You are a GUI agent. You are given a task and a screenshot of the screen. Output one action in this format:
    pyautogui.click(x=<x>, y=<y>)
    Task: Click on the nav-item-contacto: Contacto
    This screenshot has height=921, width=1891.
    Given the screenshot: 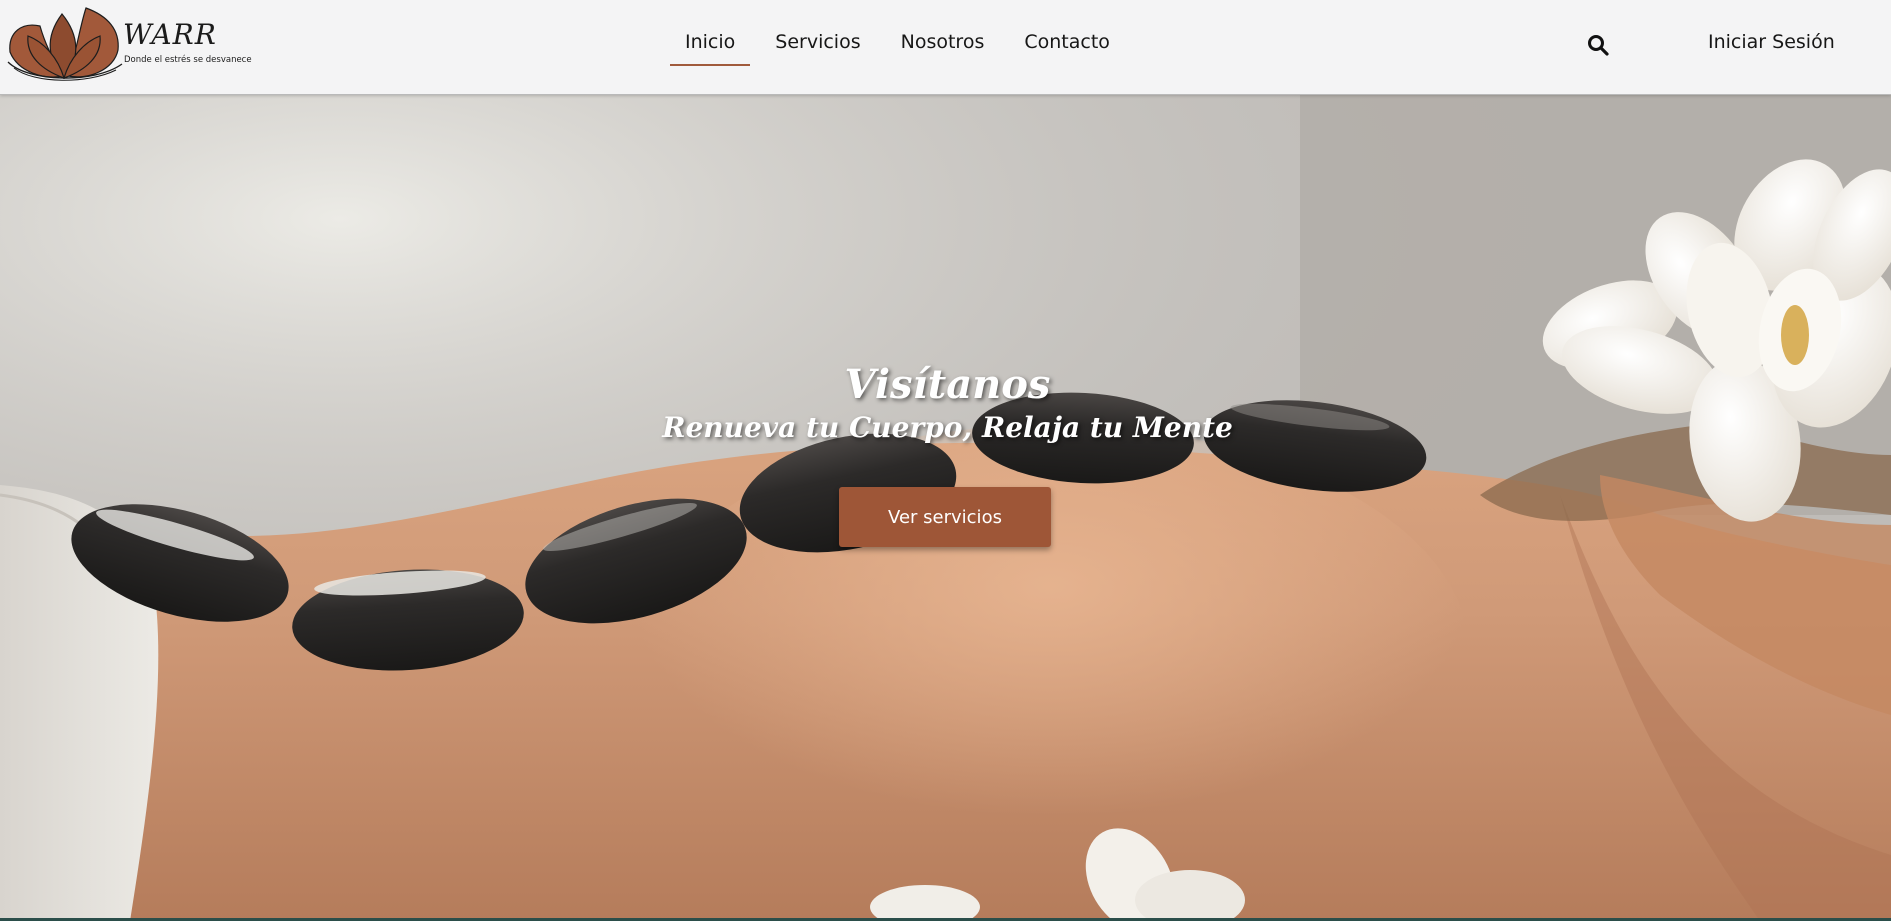 What is the action you would take?
    pyautogui.click(x=1067, y=44)
    